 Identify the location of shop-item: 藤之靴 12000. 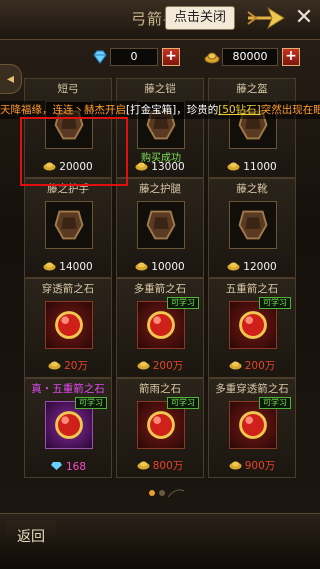
(252, 228).